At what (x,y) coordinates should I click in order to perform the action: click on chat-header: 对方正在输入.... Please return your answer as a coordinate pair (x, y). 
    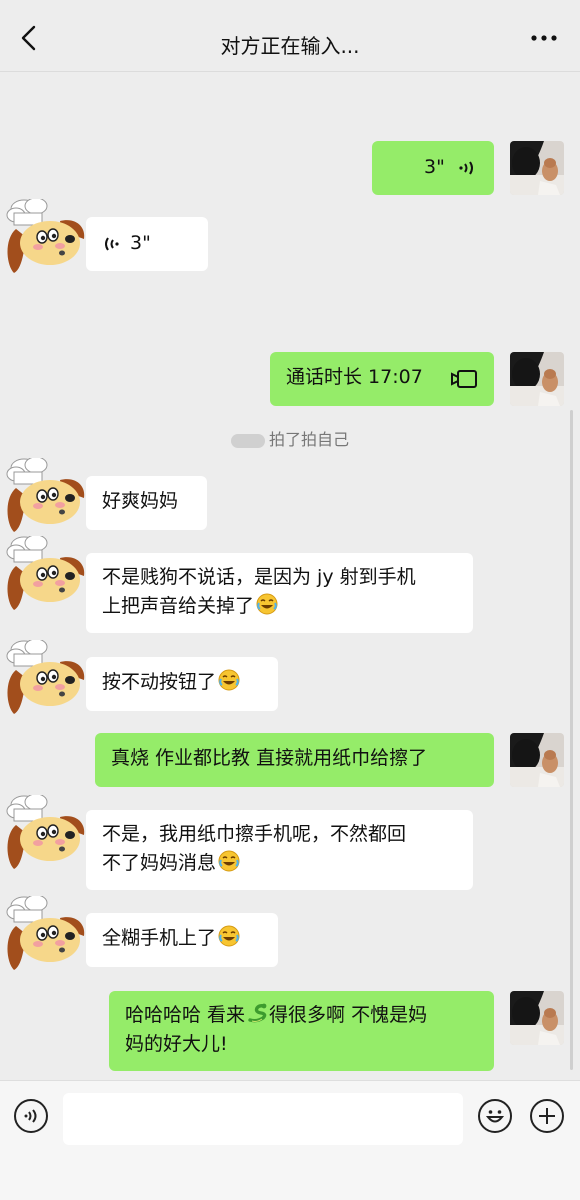
    Looking at the image, I should click on (290, 36).